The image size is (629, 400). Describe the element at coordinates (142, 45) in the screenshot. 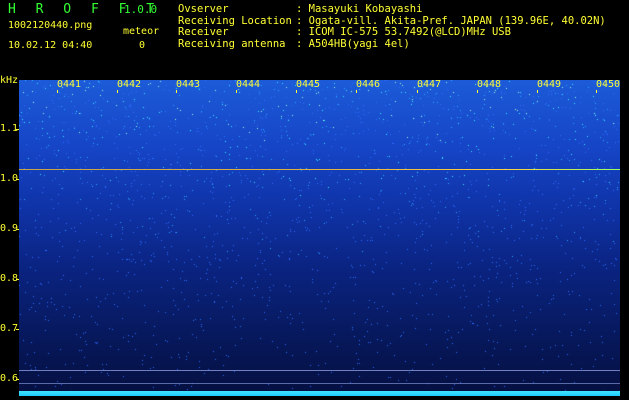

I see `meteor-count: 0` at that location.